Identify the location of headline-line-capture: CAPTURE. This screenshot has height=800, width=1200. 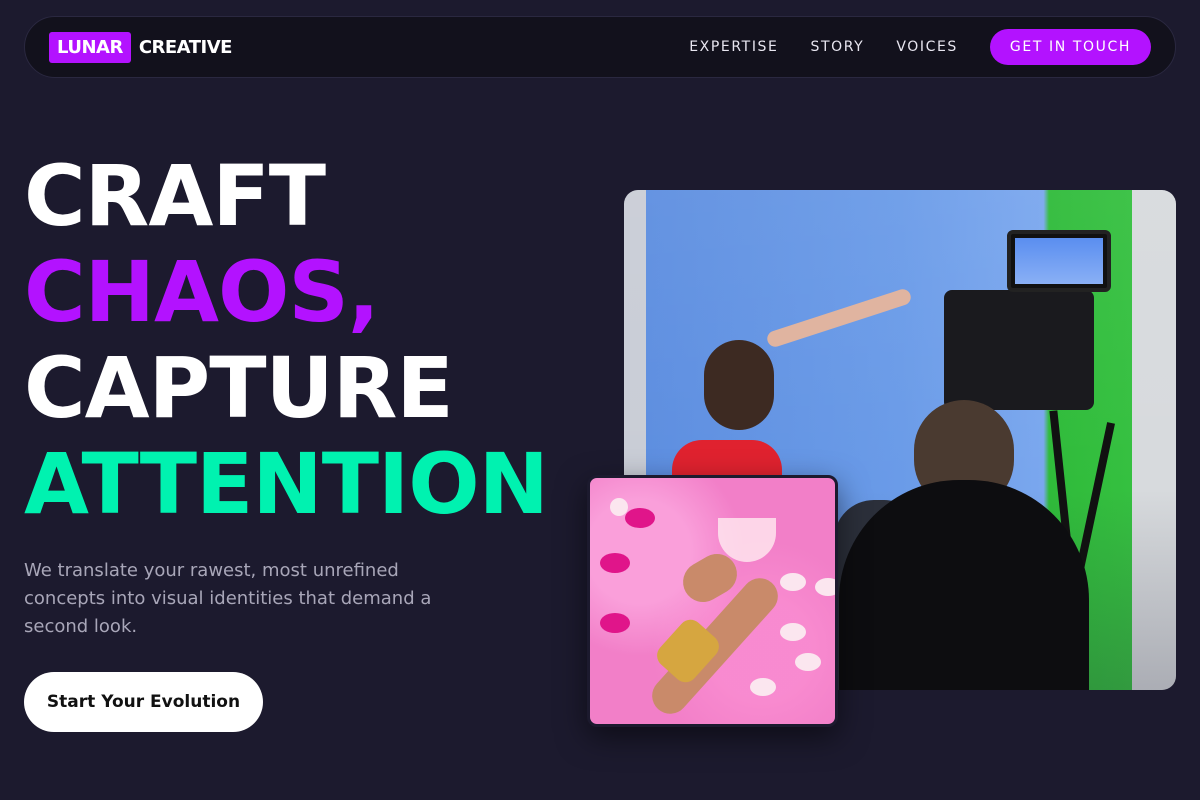
(239, 388).